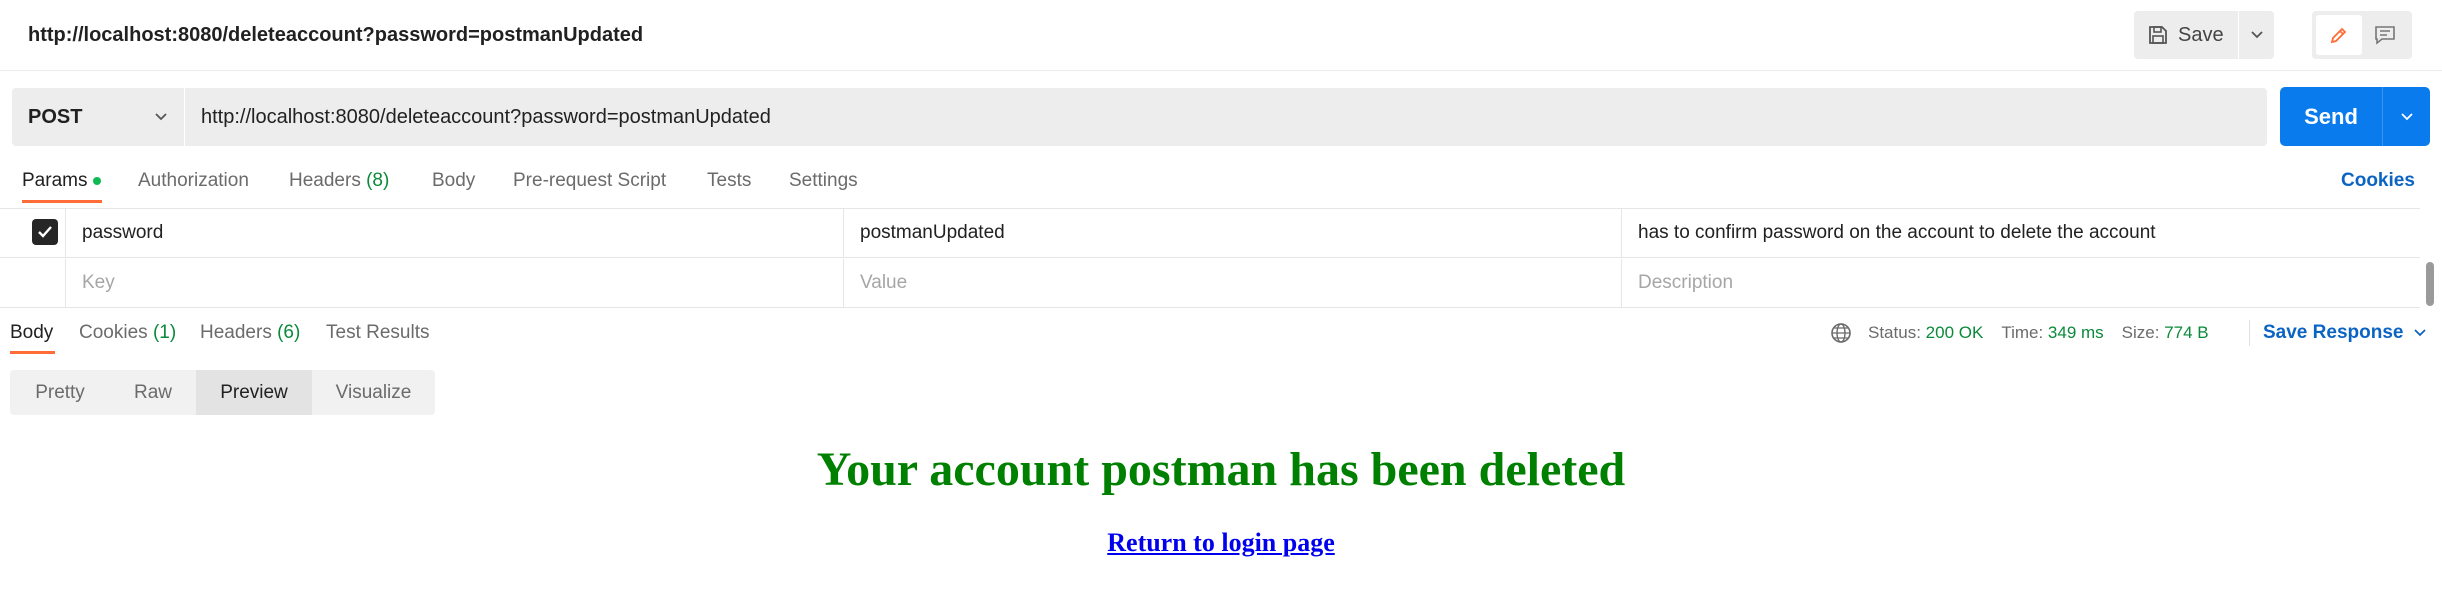 This screenshot has height=590, width=2442. Describe the element at coordinates (2020, 283) in the screenshot. I see `new-description-input: Description` at that location.